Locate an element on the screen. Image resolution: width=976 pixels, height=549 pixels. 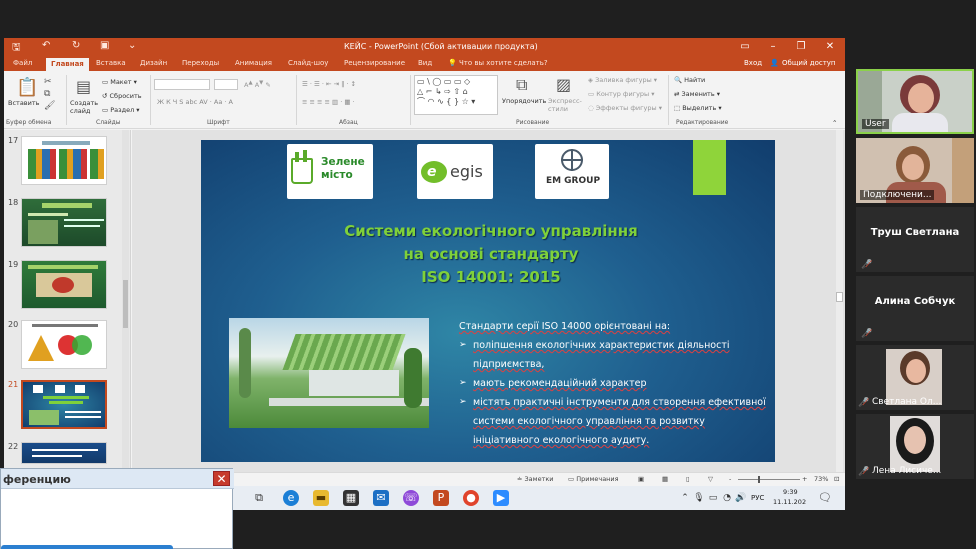
align-buttons: ≡ ≡ ≡ ≡ ▥ · ▦ · is located at coordinates (328, 102).